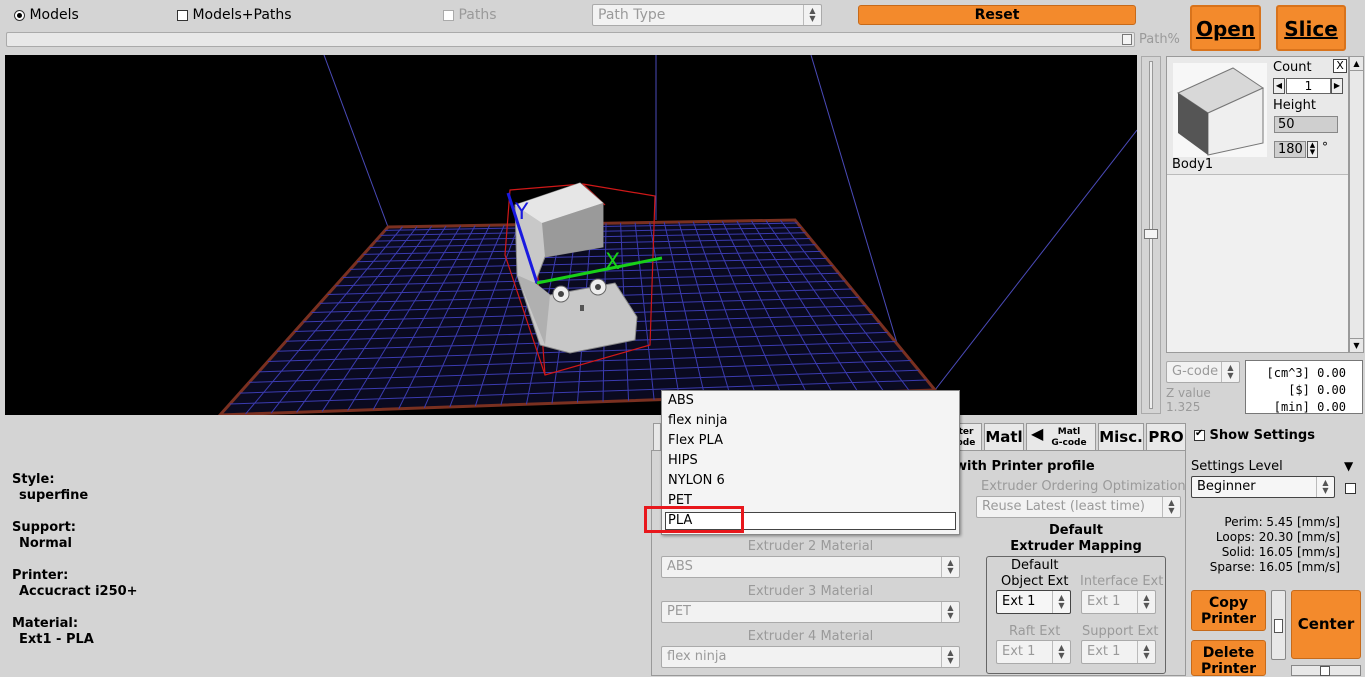 Image resolution: width=1365 pixels, height=677 pixels. Describe the element at coordinates (1356, 64) in the screenshot. I see `scroll-up-icon: ▲` at that location.